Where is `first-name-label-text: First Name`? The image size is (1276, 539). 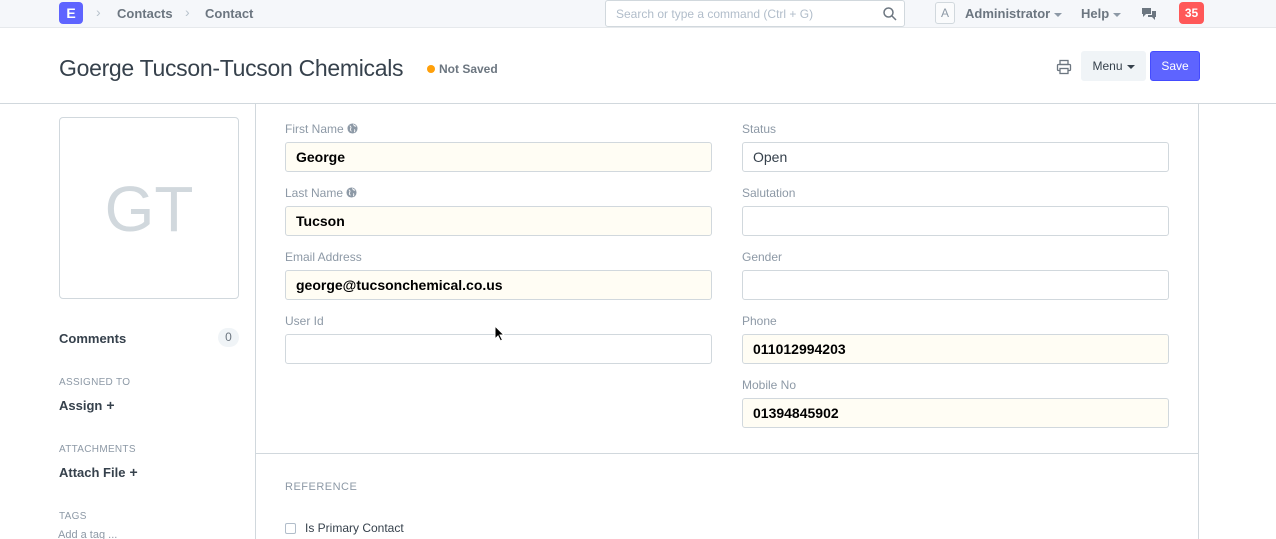
first-name-label-text: First Name is located at coordinates (314, 129).